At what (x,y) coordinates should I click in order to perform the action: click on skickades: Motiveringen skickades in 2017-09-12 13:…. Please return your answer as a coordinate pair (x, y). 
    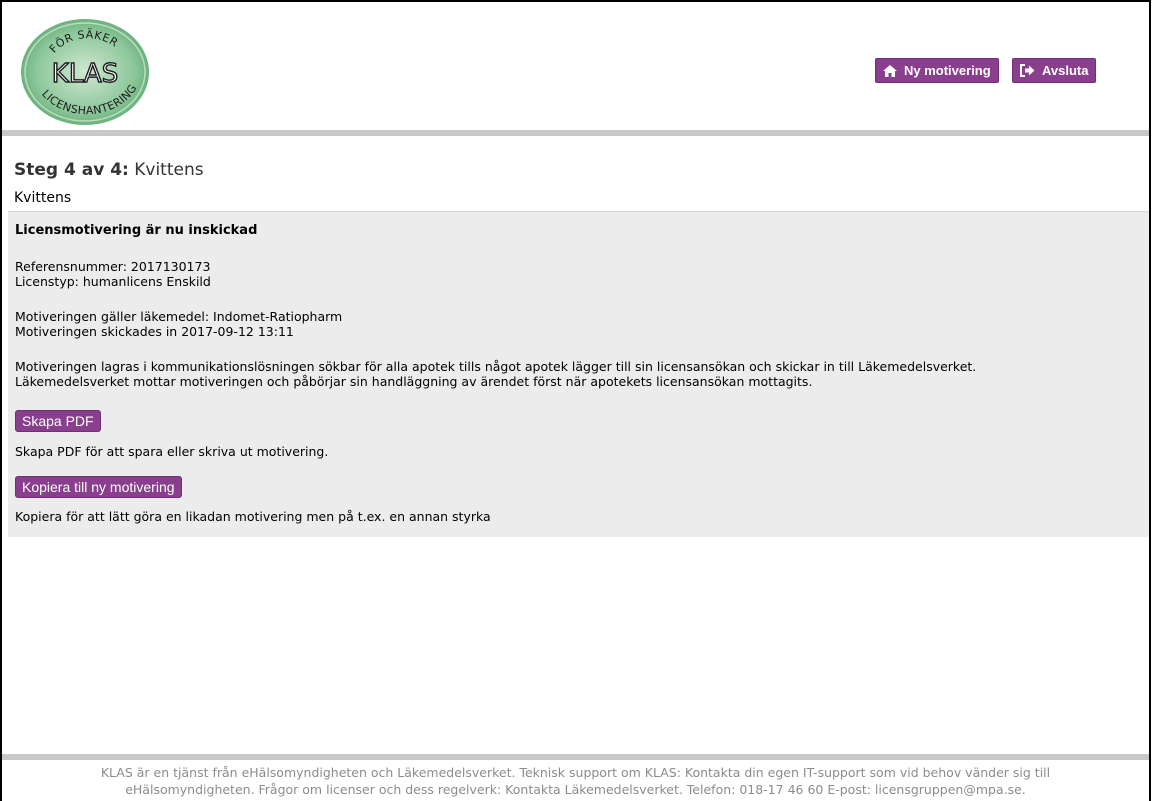
    Looking at the image, I should click on (154, 331).